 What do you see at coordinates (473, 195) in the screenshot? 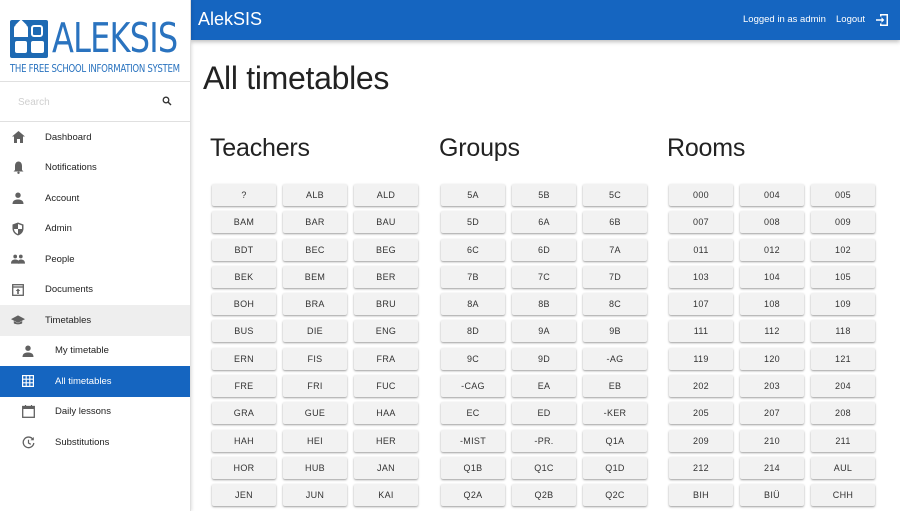
I see `group-timetable-button: 5A` at bounding box center [473, 195].